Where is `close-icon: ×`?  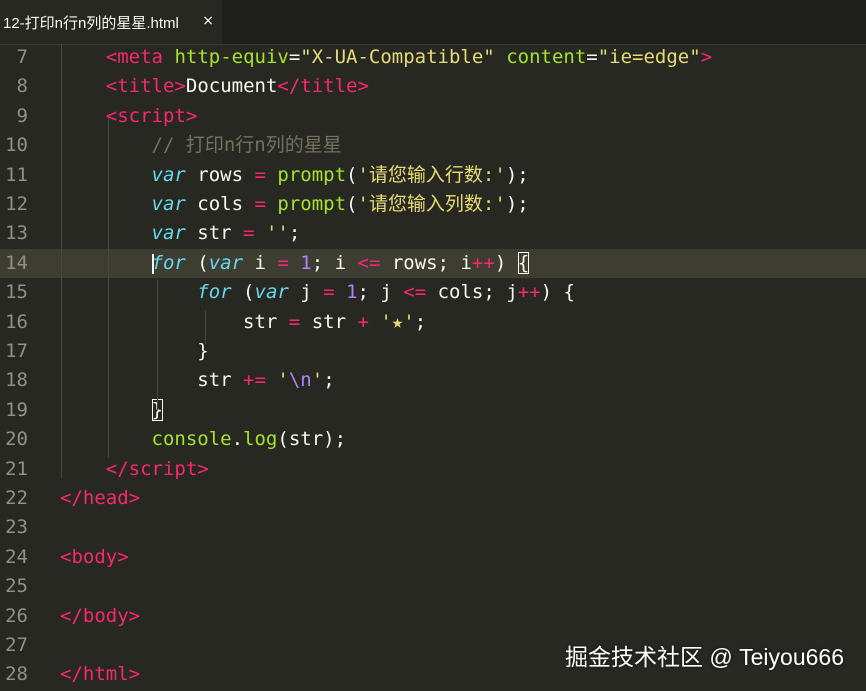 close-icon: × is located at coordinates (208, 21).